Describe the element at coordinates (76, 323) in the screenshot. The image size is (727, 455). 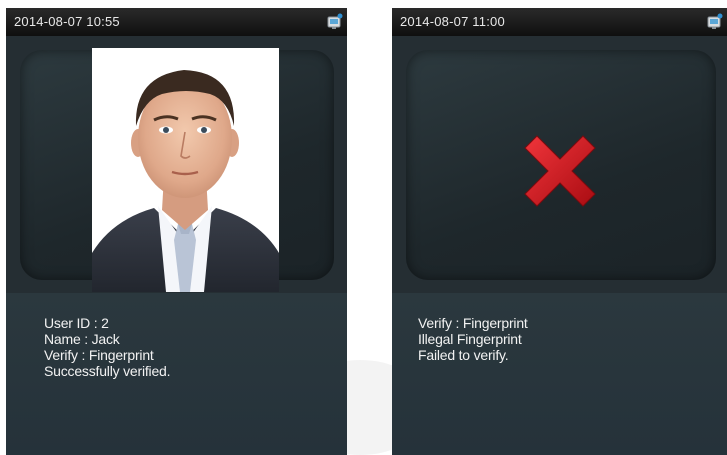
I see `user-id-line: User ID : 2` at that location.